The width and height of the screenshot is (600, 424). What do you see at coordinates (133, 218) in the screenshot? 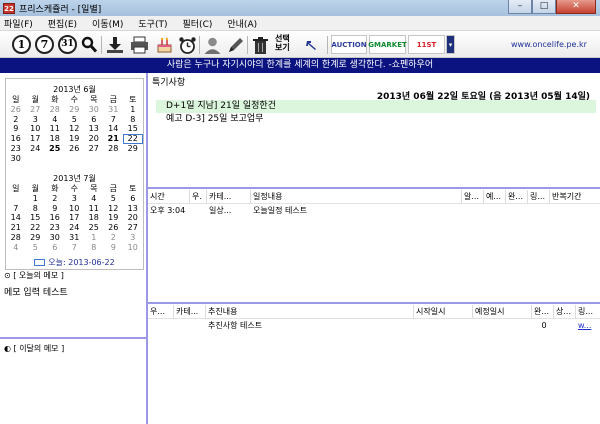
I see `calendar-day: 20` at bounding box center [133, 218].